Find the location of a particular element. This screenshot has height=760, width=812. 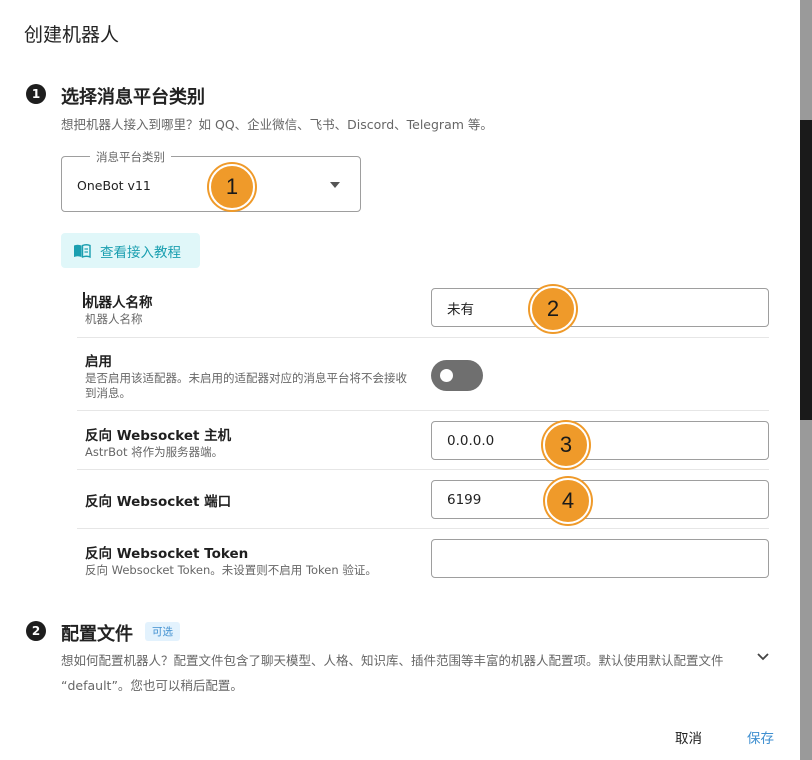

caret-down-icon is located at coordinates (335, 185).